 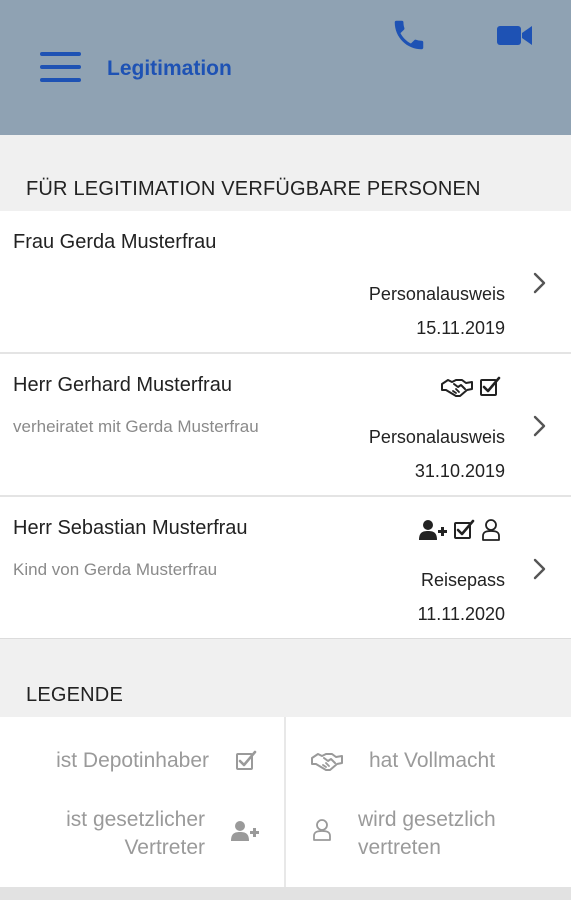 What do you see at coordinates (427, 834) in the screenshot?
I see `legend-label-vertreten: wird gesetzlich vertreten` at bounding box center [427, 834].